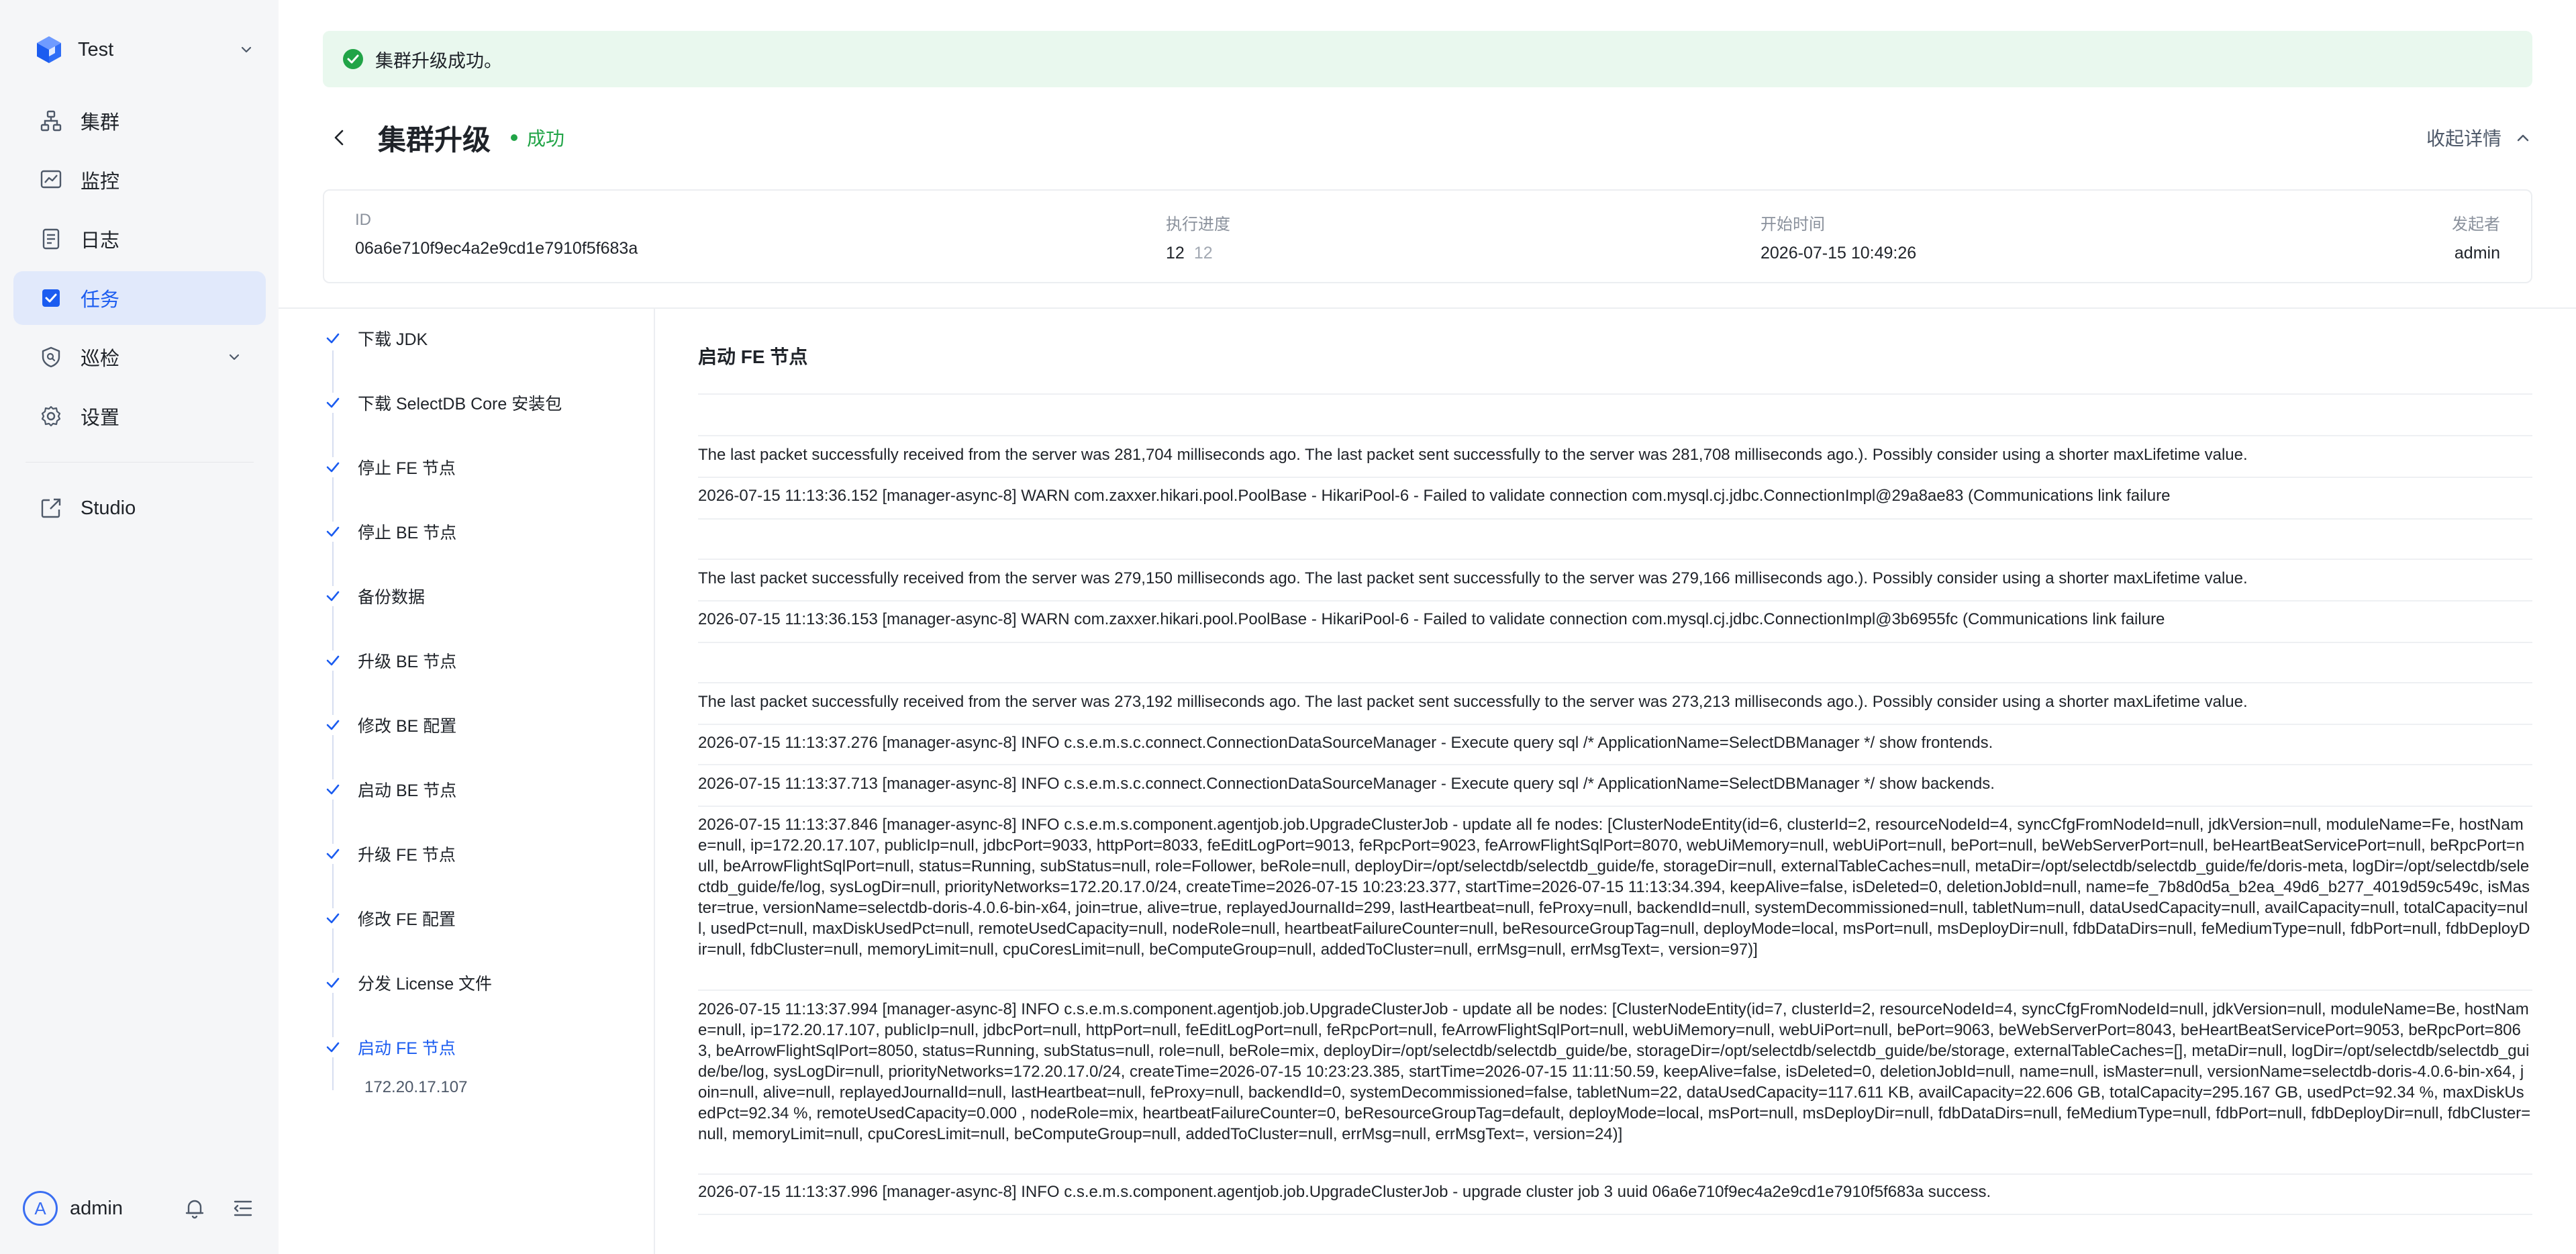  I want to click on cube-logo-icon, so click(49, 49).